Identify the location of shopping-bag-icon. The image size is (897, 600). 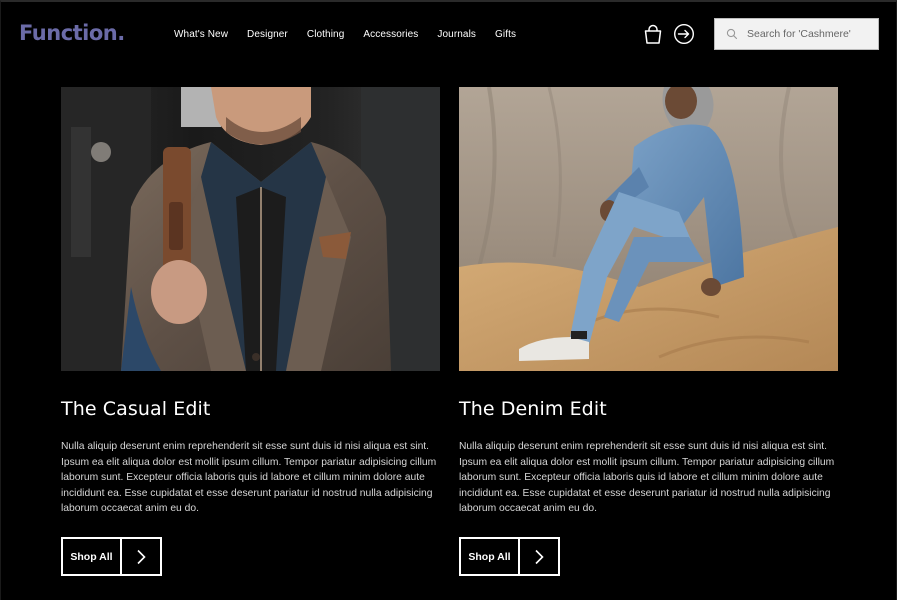
(653, 34).